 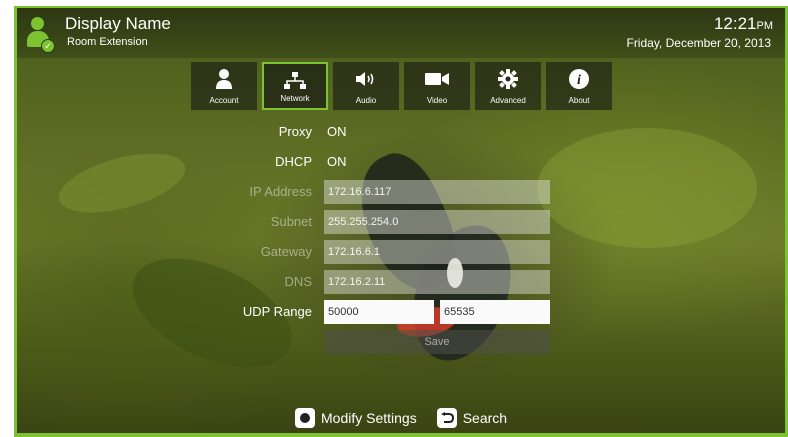 I want to click on gateway-field: 172.16.6.1, so click(x=437, y=252).